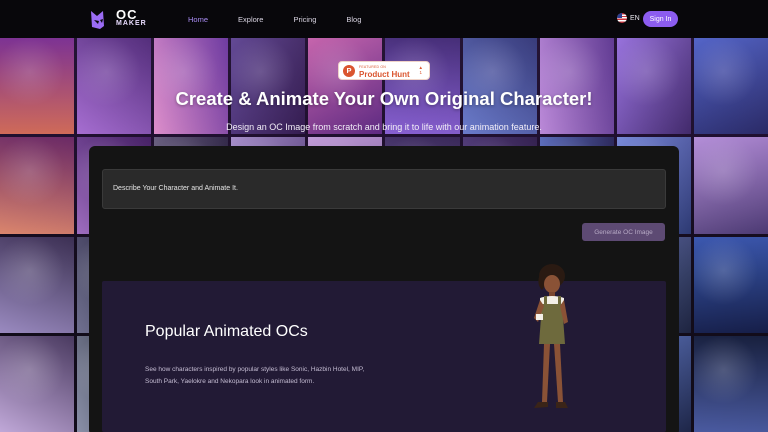 The height and width of the screenshot is (432, 768). Describe the element at coordinates (198, 19) in the screenshot. I see `nav-home: Home` at that location.